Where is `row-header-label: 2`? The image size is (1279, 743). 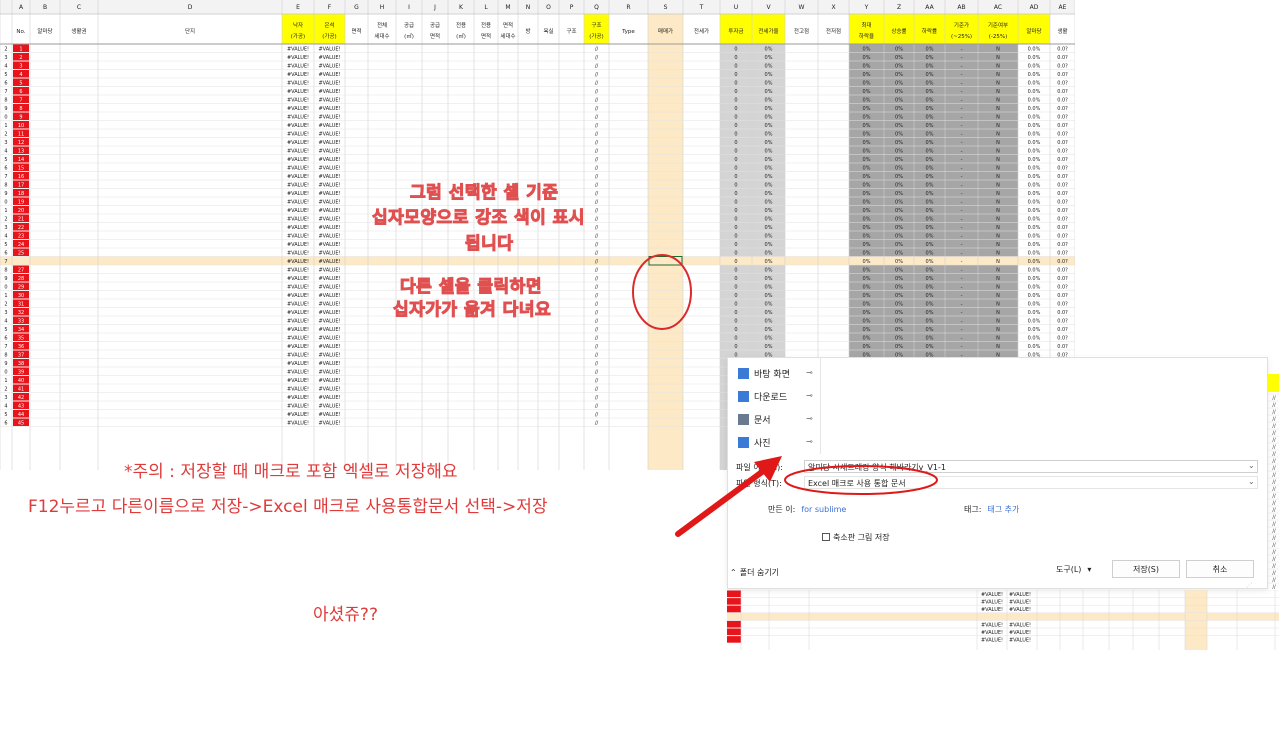
row-header-label: 2 is located at coordinates (5, 50).